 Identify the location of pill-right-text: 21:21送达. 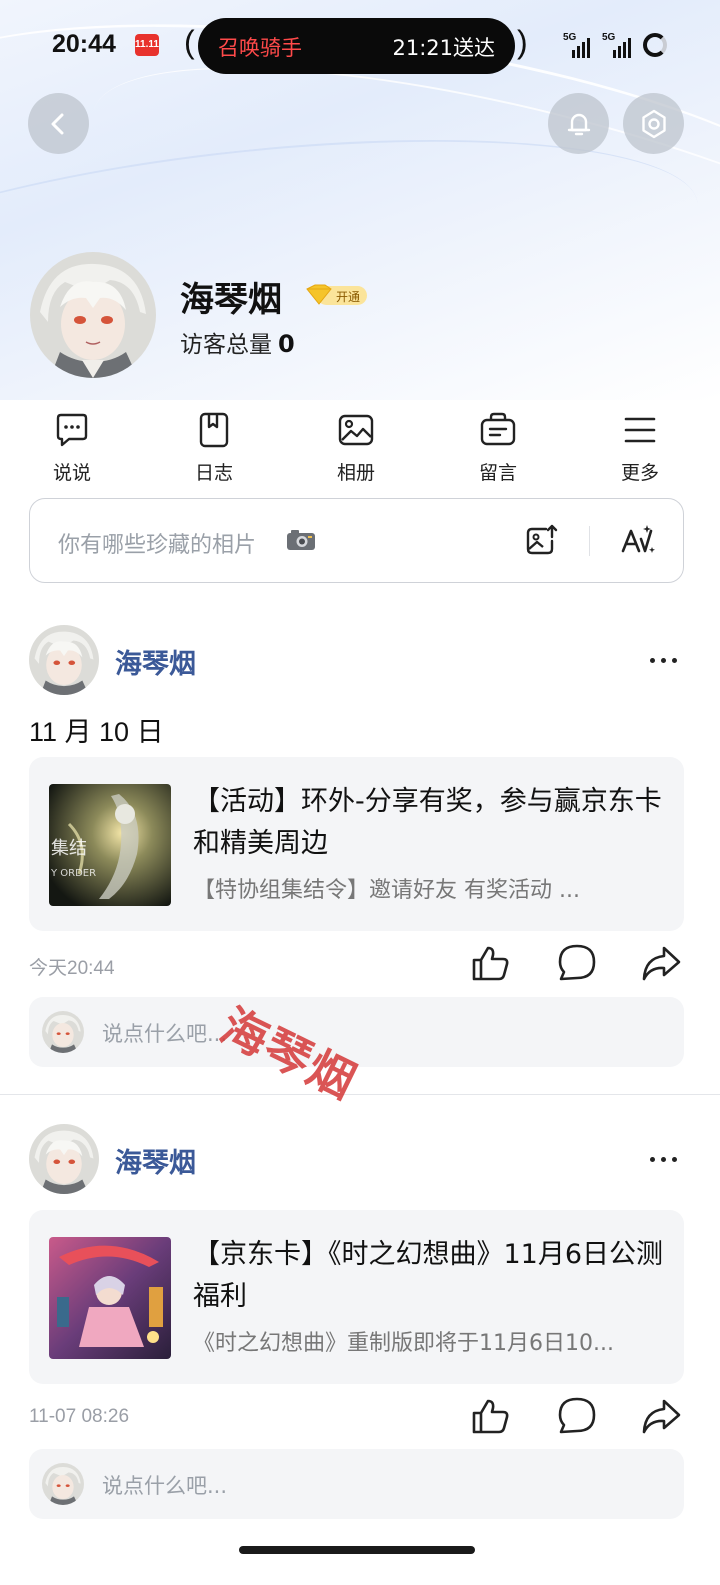
(443, 48).